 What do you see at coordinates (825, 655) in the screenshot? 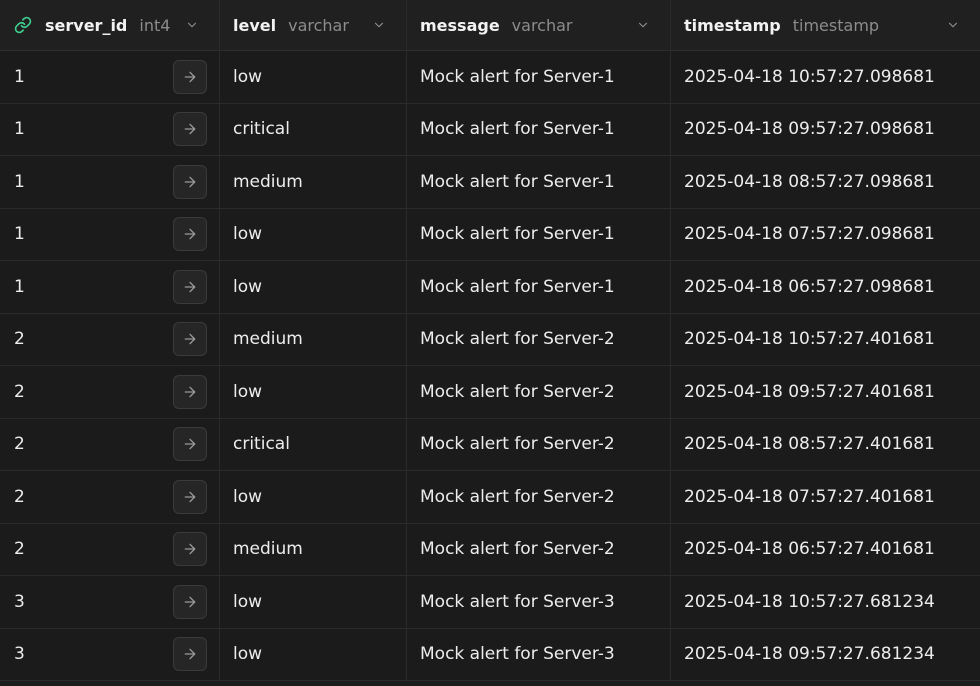
I see `cell-timestamp: 2025-04-18 09:57:27.681234` at bounding box center [825, 655].